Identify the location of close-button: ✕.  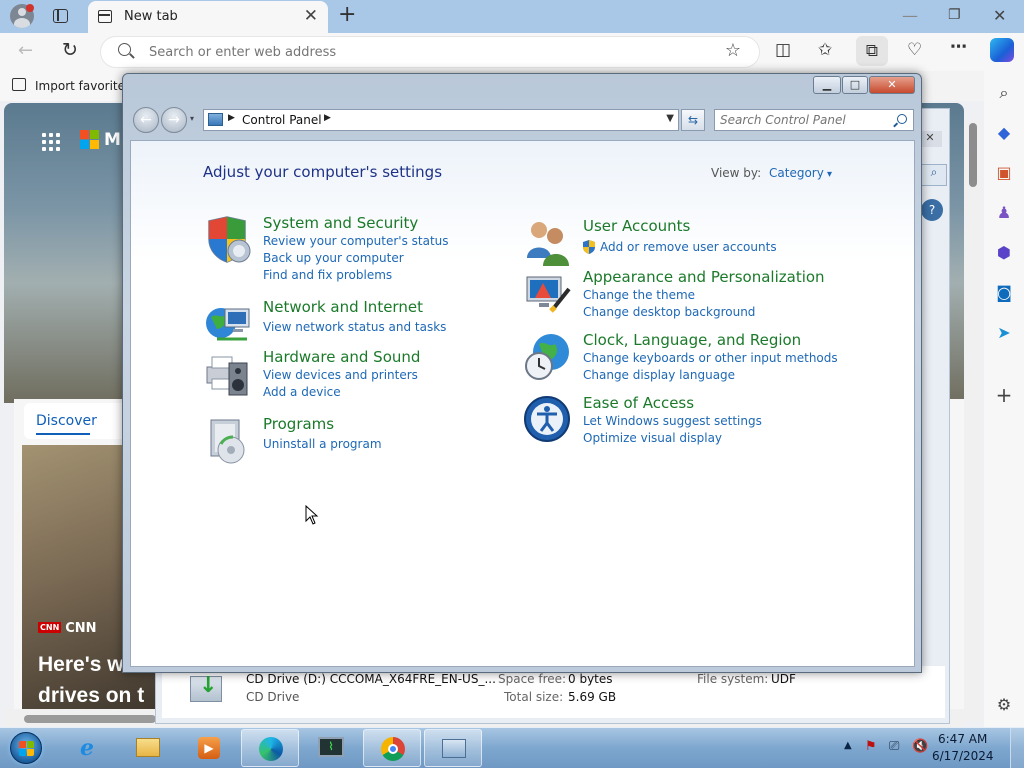
(892, 85).